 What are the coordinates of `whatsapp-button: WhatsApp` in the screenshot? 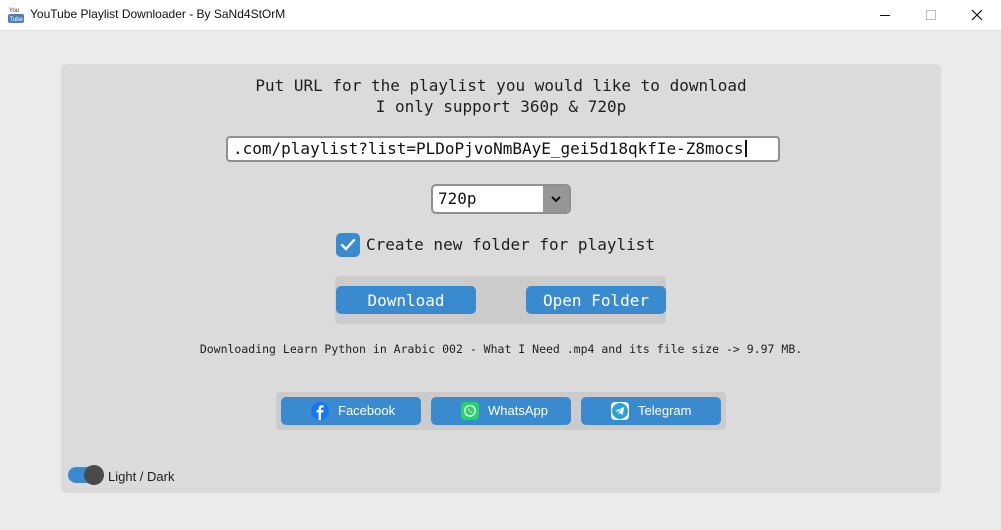 It's located at (501, 411).